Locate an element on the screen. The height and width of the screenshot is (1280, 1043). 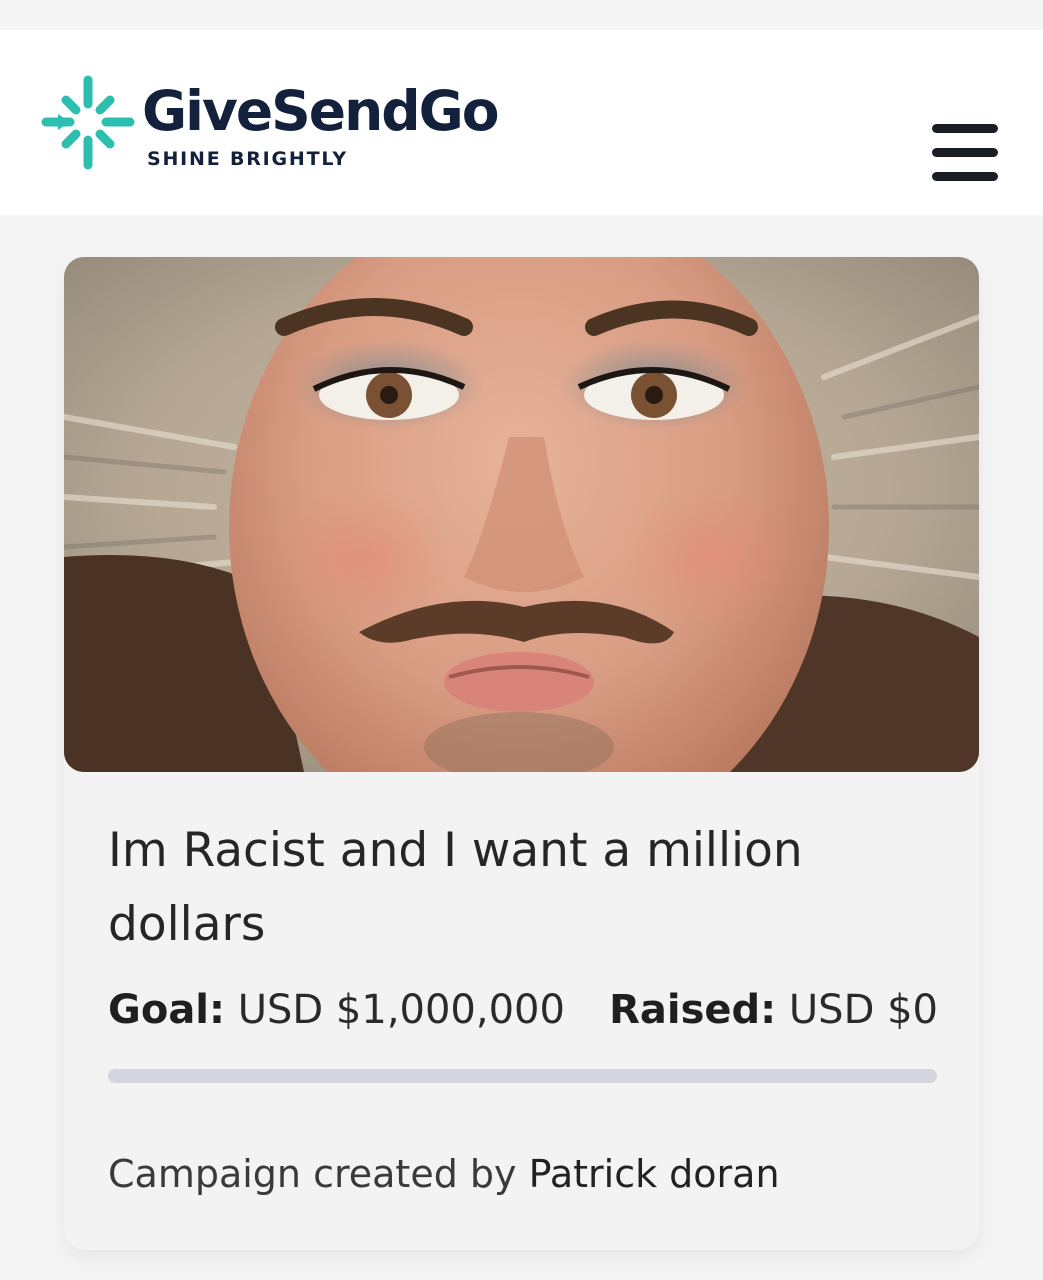
logo-sunburst-icon is located at coordinates (88, 122).